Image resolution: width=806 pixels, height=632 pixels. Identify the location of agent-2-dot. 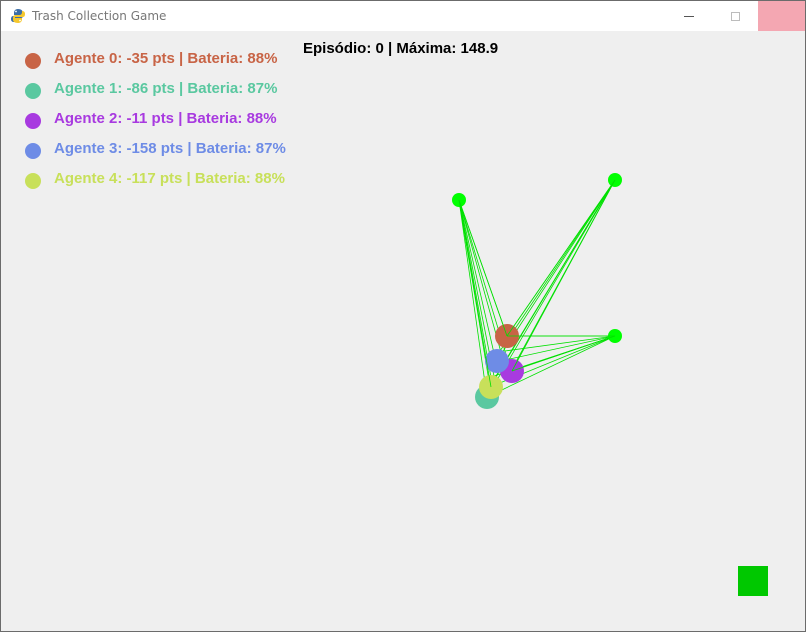
(33, 121).